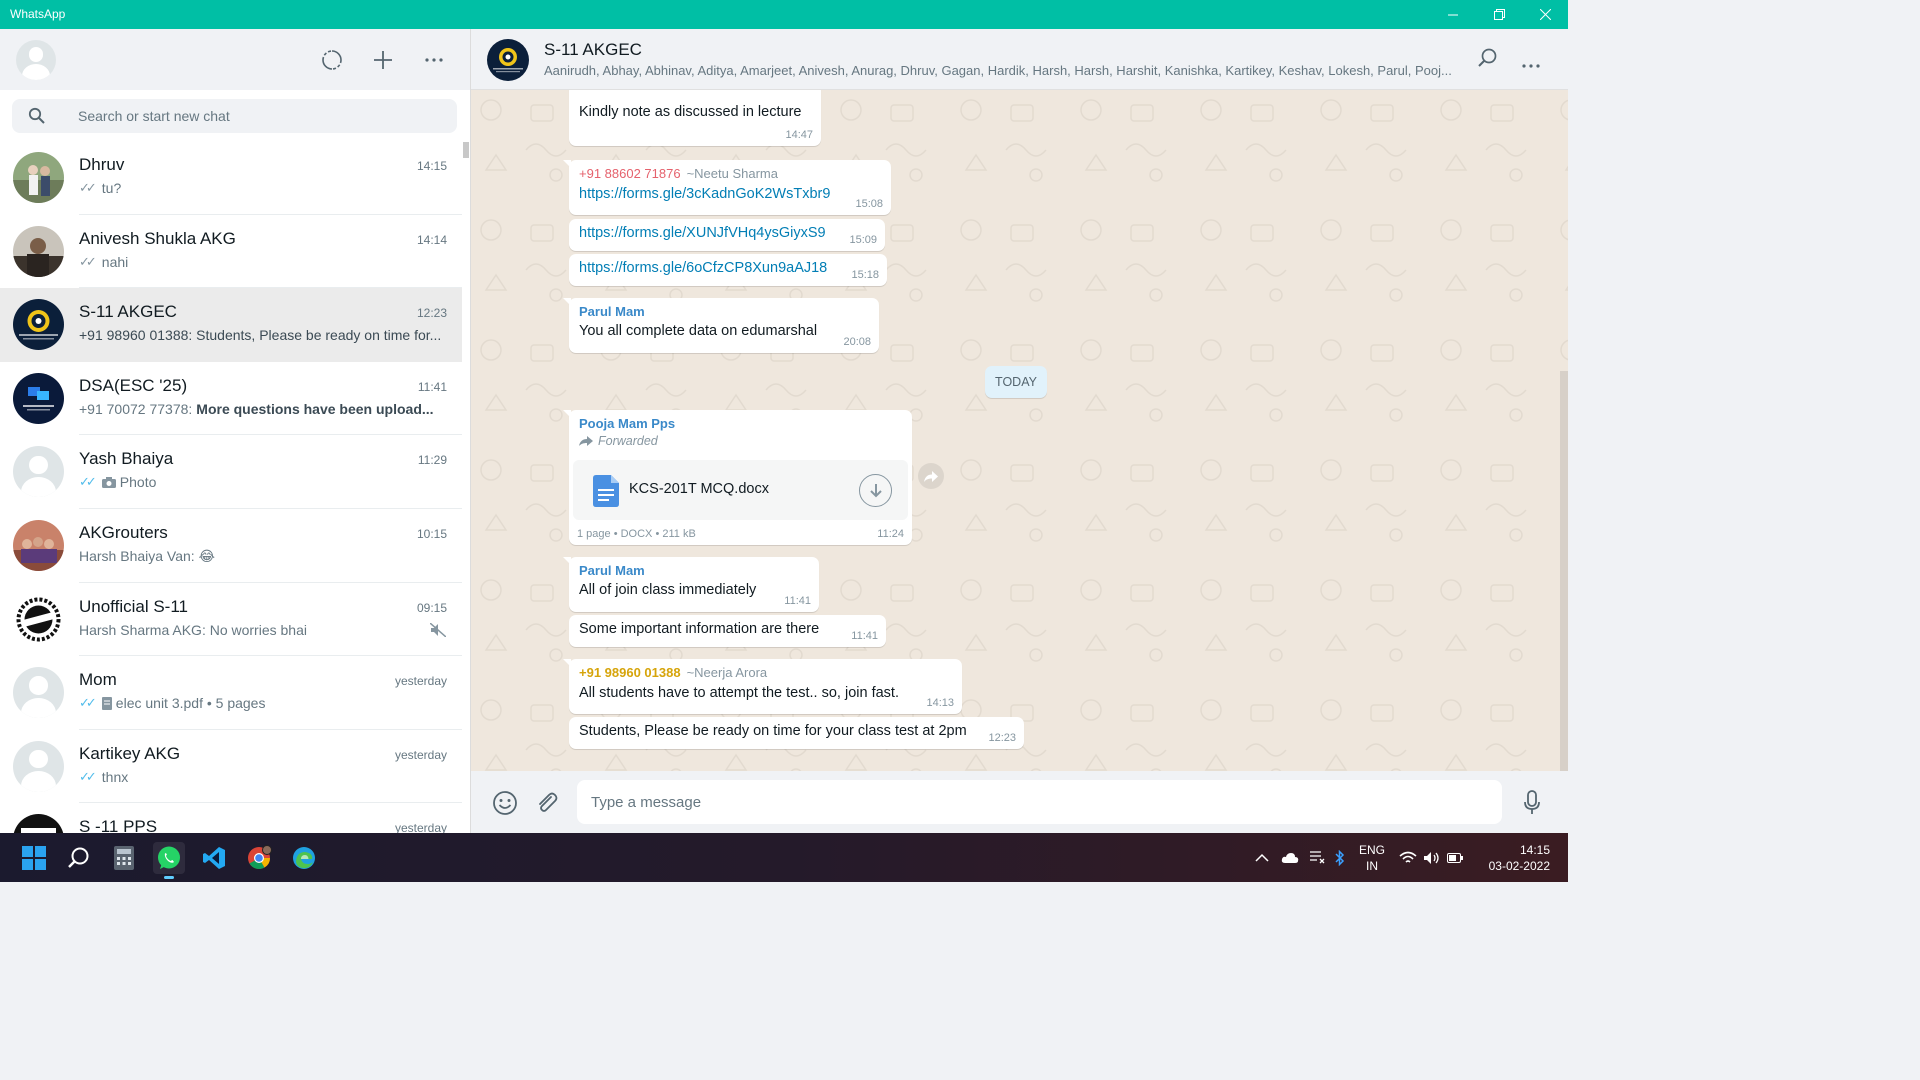 The height and width of the screenshot is (1080, 1920). I want to click on date-divider: TODAY, so click(1016, 382).